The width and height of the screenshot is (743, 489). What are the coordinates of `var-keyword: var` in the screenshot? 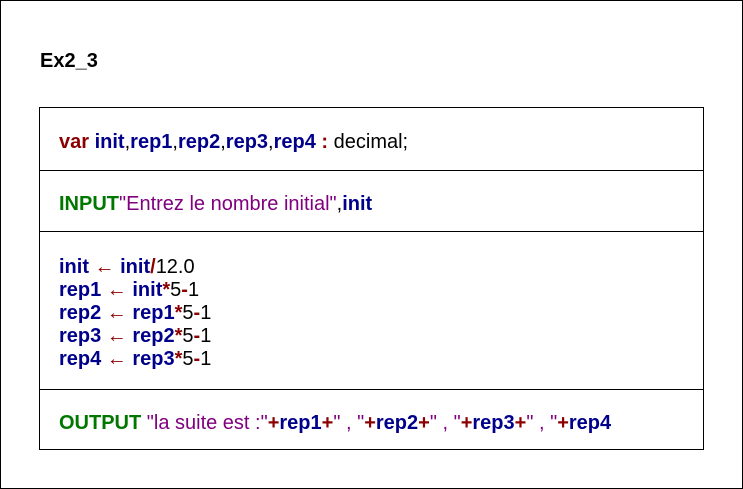 It's located at (74, 142).